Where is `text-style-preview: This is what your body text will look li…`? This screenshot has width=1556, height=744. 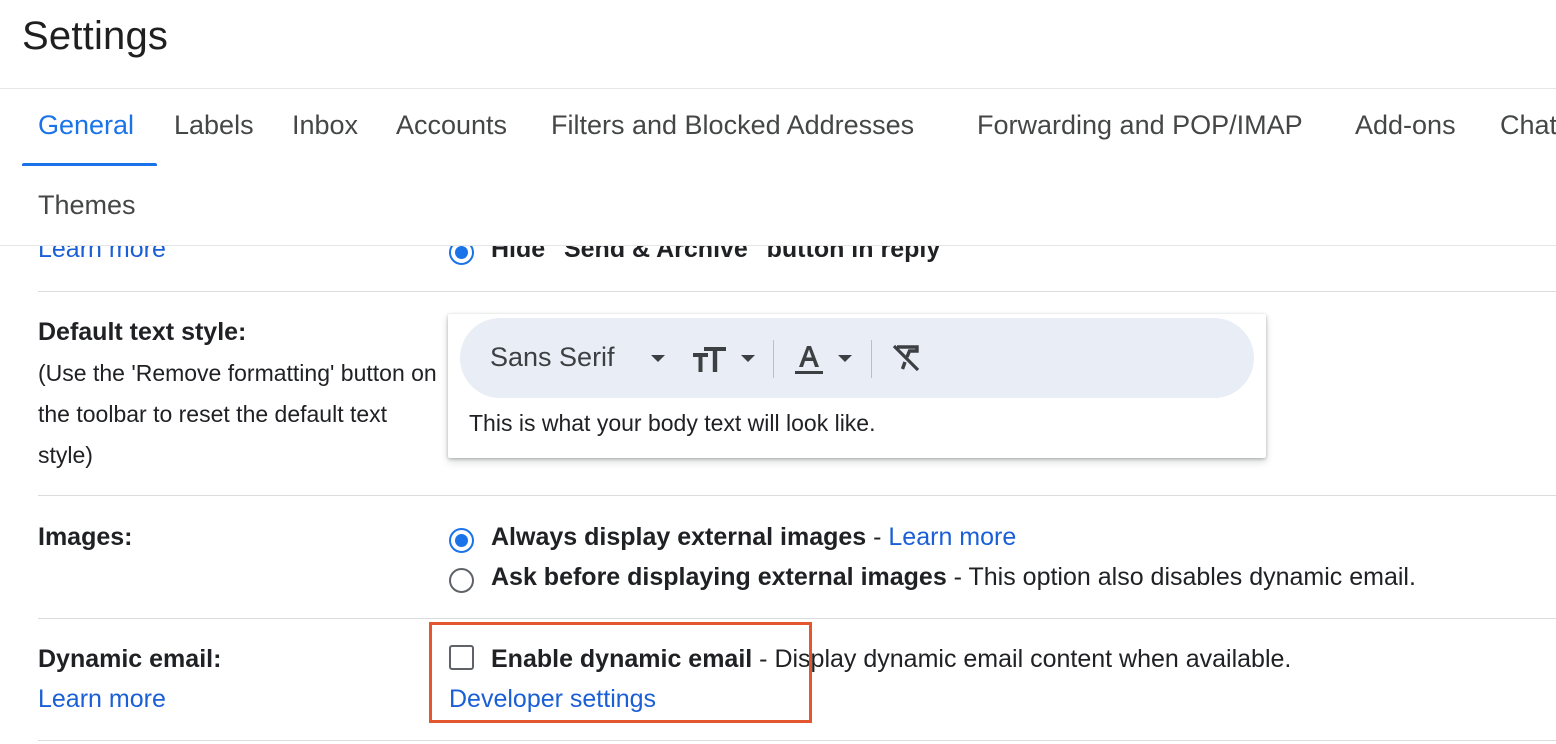
text-style-preview: This is what your body text will look li… is located at coordinates (672, 423).